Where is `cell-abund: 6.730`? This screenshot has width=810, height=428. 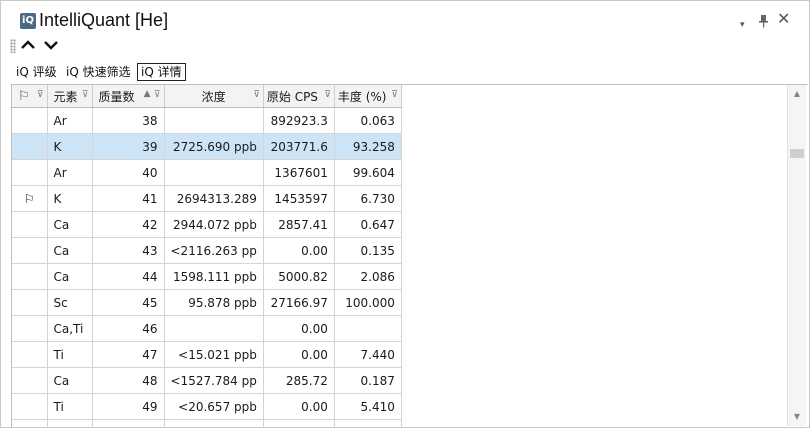 cell-abund: 6.730 is located at coordinates (368, 198).